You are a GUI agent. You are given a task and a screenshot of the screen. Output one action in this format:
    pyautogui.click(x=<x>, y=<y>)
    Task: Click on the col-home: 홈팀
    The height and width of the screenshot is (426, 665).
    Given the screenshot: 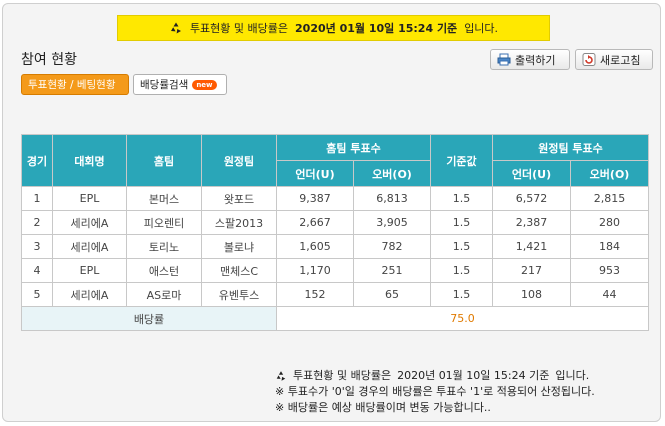 What is the action you would take?
    pyautogui.click(x=164, y=160)
    